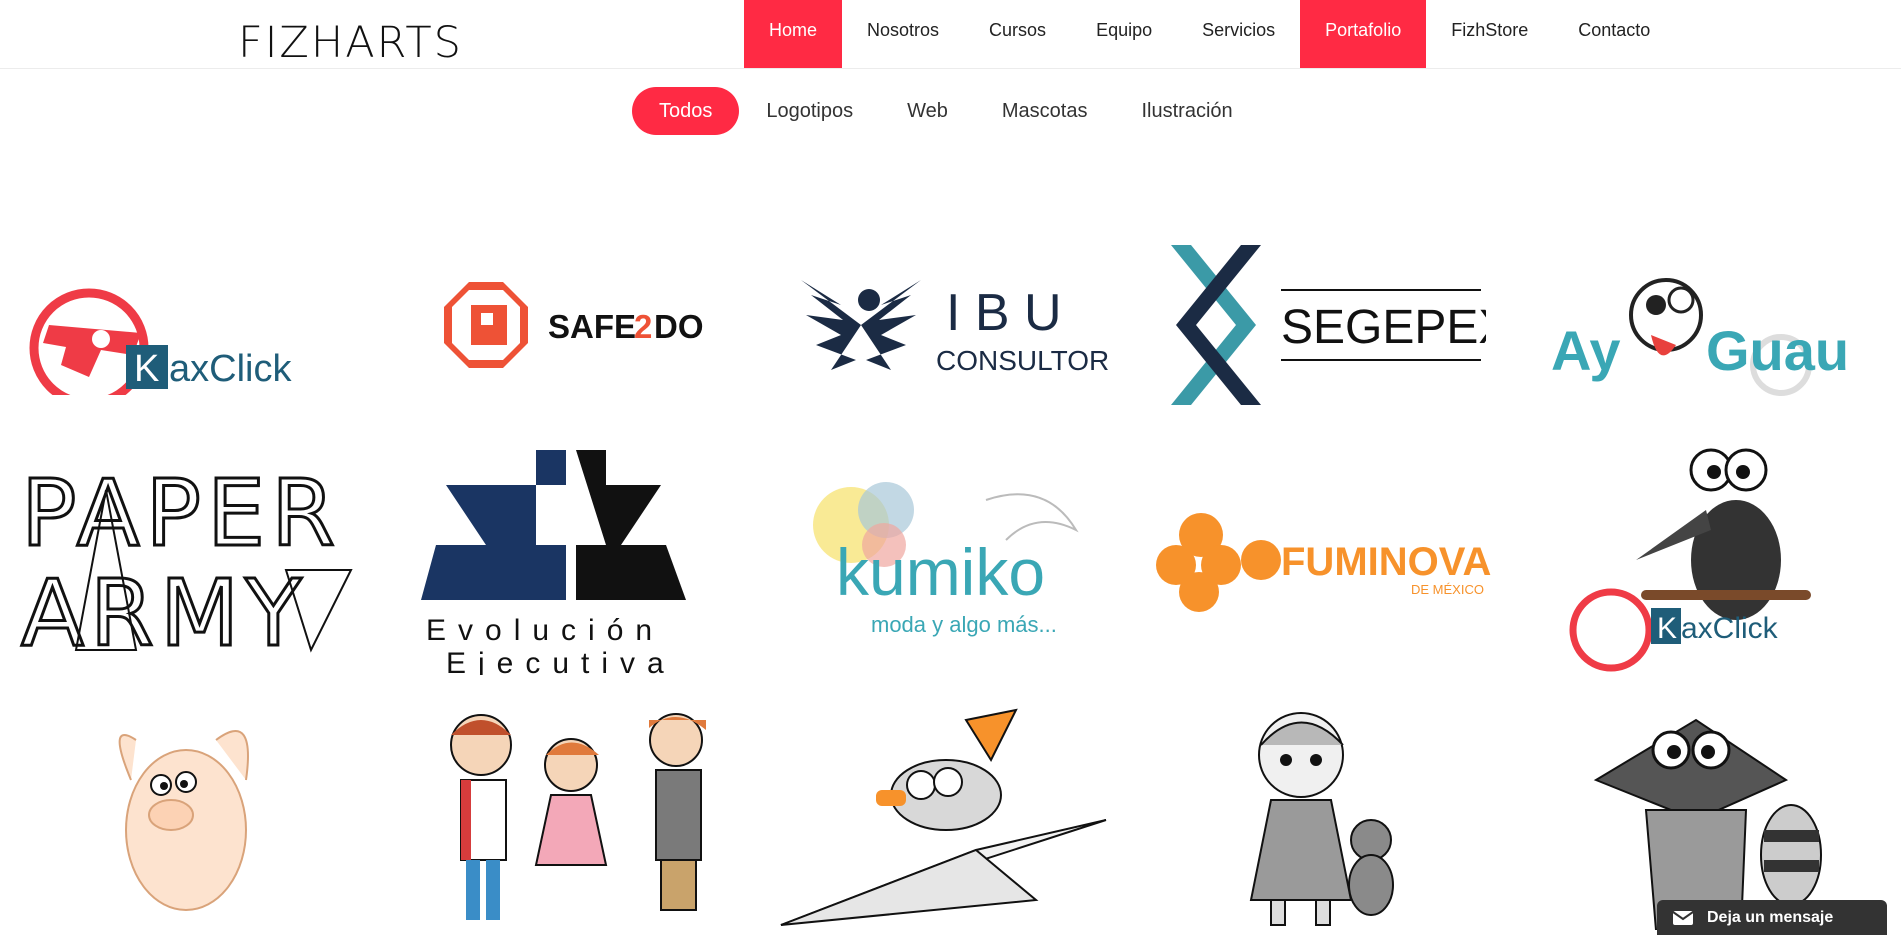  I want to click on portfolio-item-raccoon-mascot, so click(1706, 815).